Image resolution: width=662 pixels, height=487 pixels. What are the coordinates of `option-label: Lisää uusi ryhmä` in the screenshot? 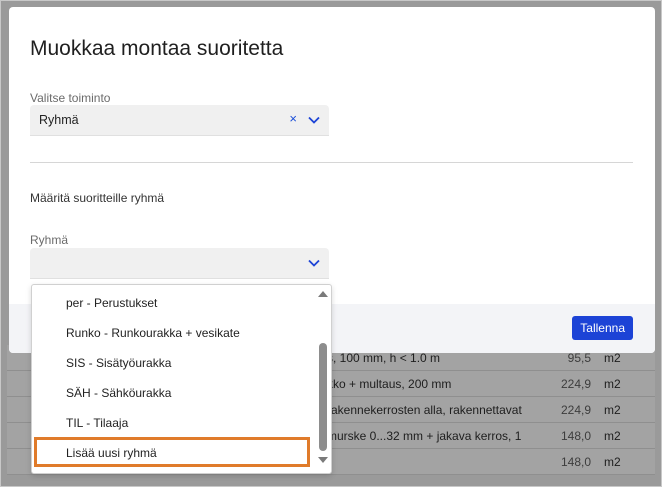 It's located at (111, 453).